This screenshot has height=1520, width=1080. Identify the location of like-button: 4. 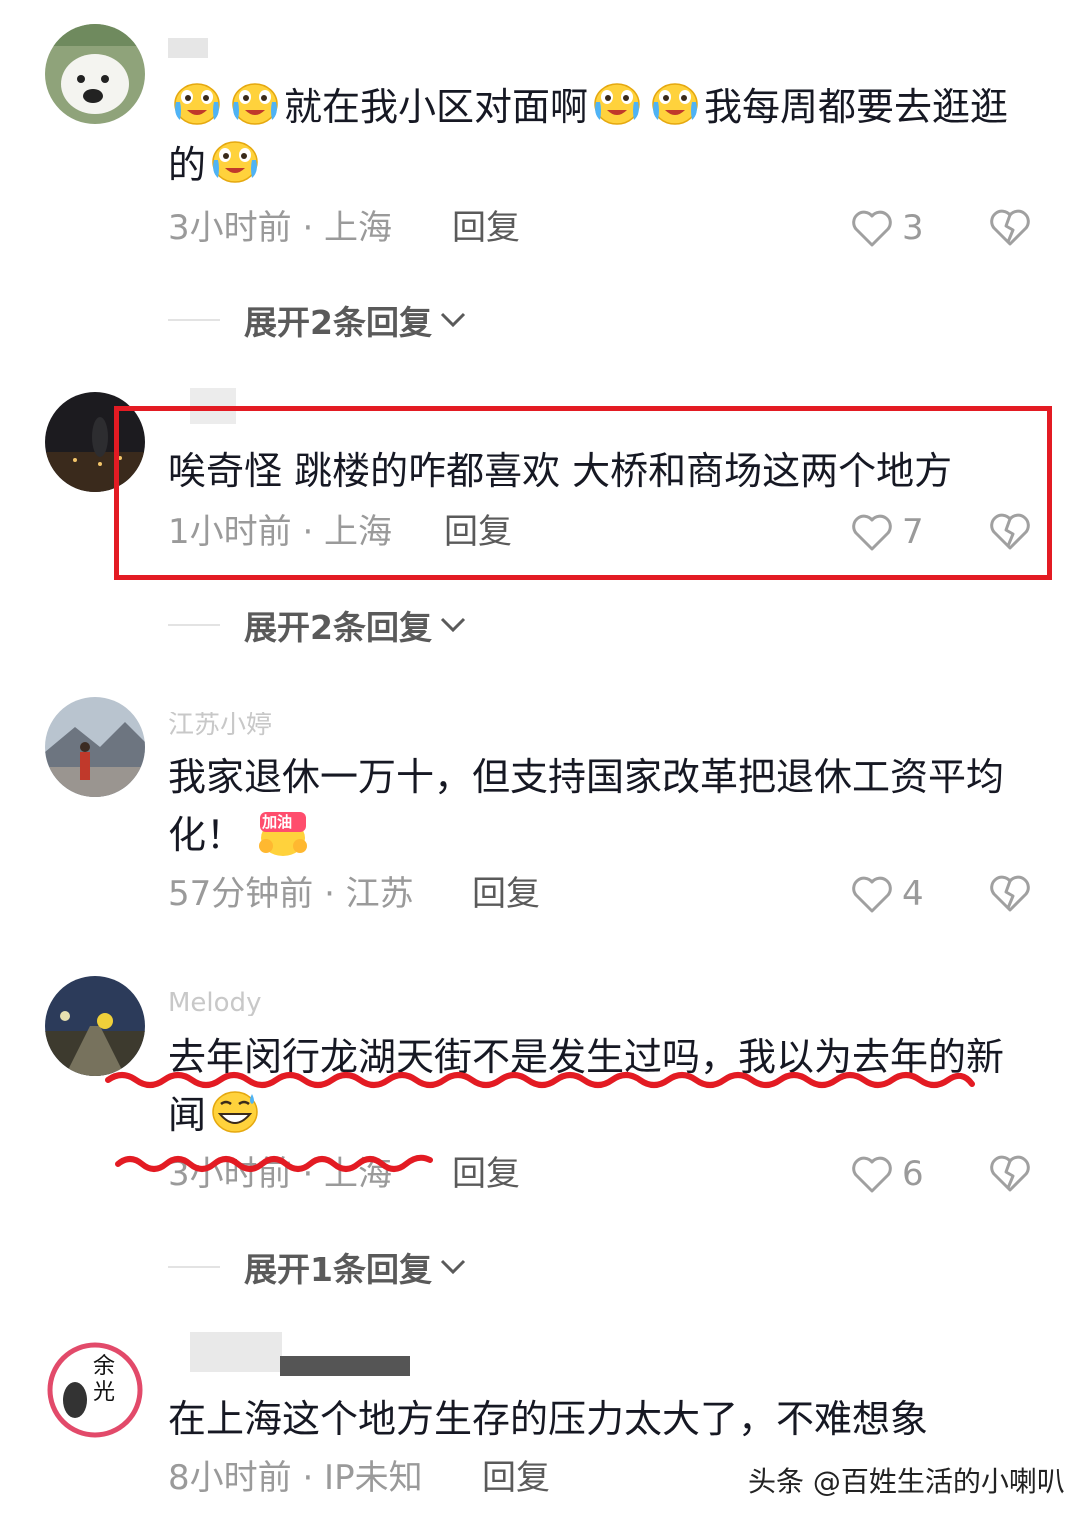
(887, 894).